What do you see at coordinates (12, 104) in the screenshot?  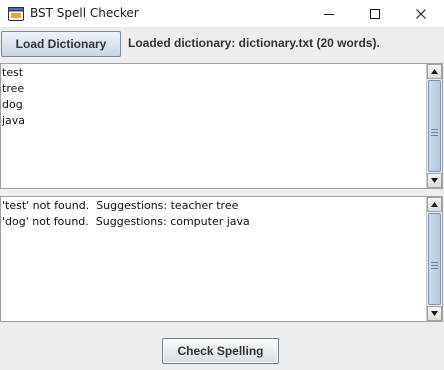 I see `input-line: dog` at bounding box center [12, 104].